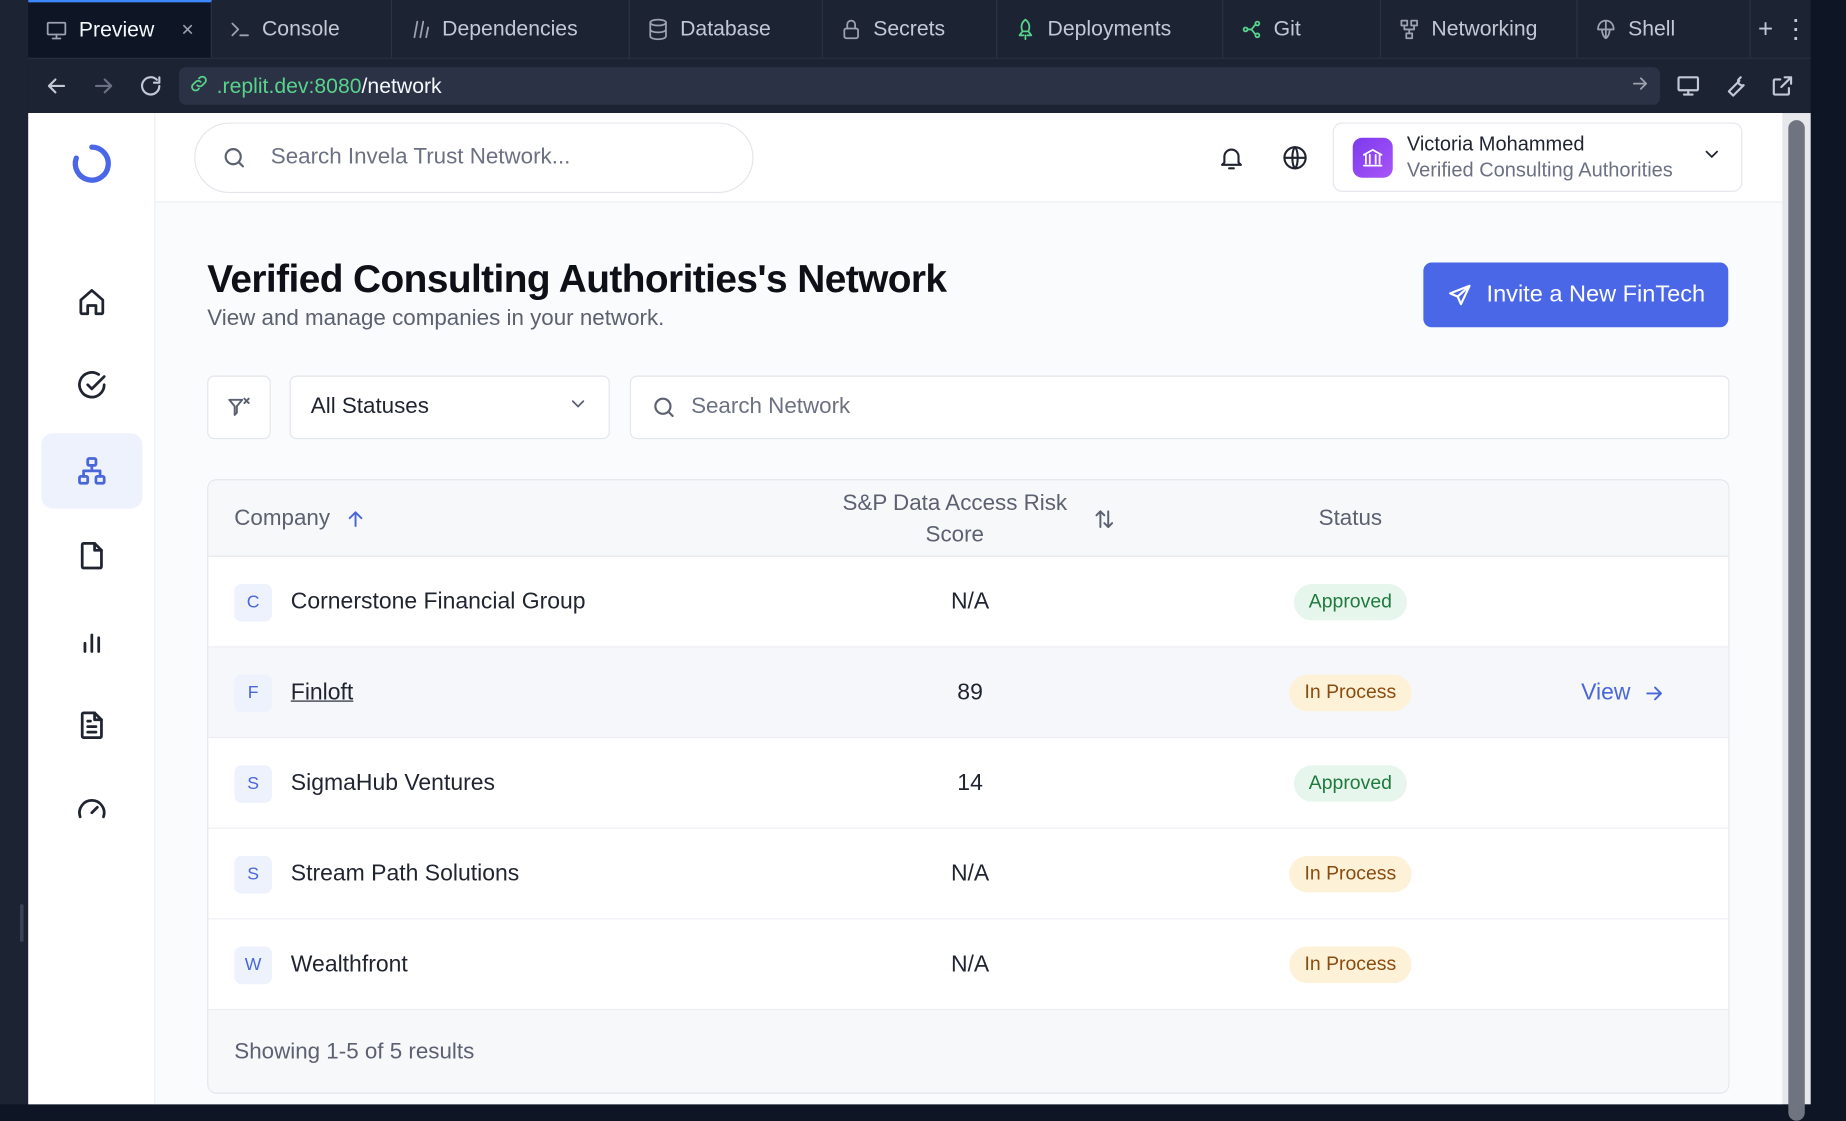  Describe the element at coordinates (1232, 158) in the screenshot. I see `notifications-button` at that location.